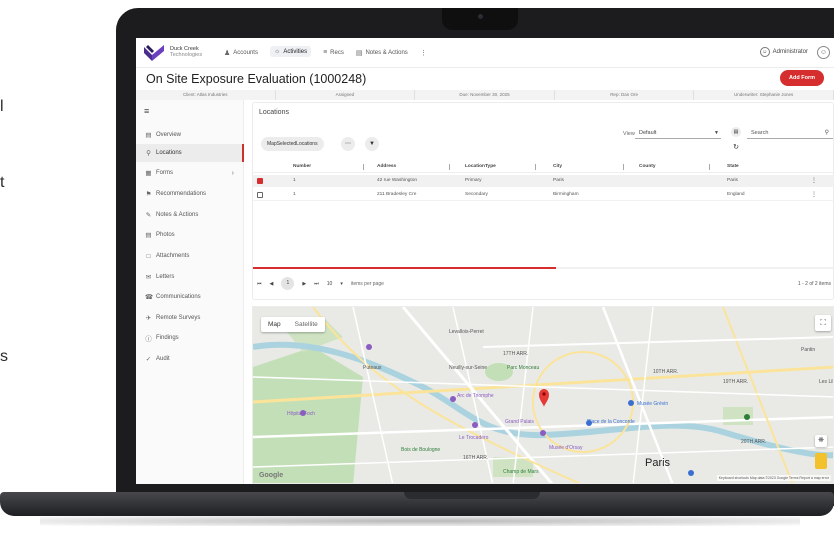 The image size is (834, 541). Describe the element at coordinates (566, 448) in the screenshot. I see `map-label: Musée d'Orsay` at that location.